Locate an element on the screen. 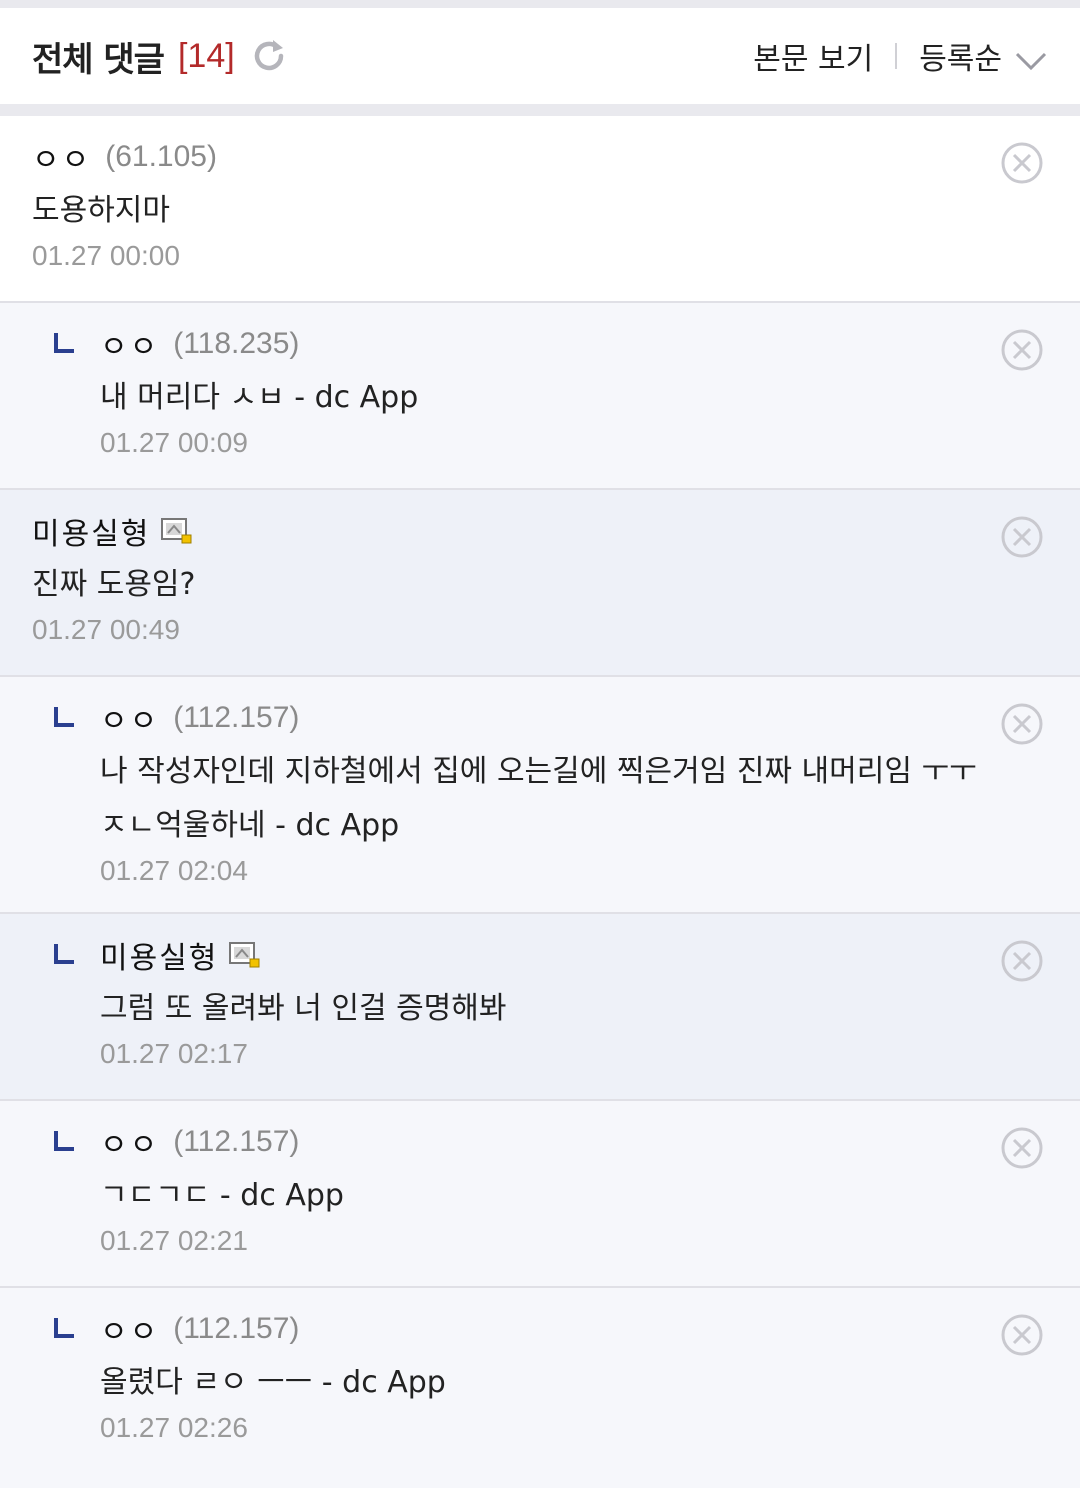 This screenshot has height=1488, width=1080. comment-ip: (118.235) is located at coordinates (236, 343).